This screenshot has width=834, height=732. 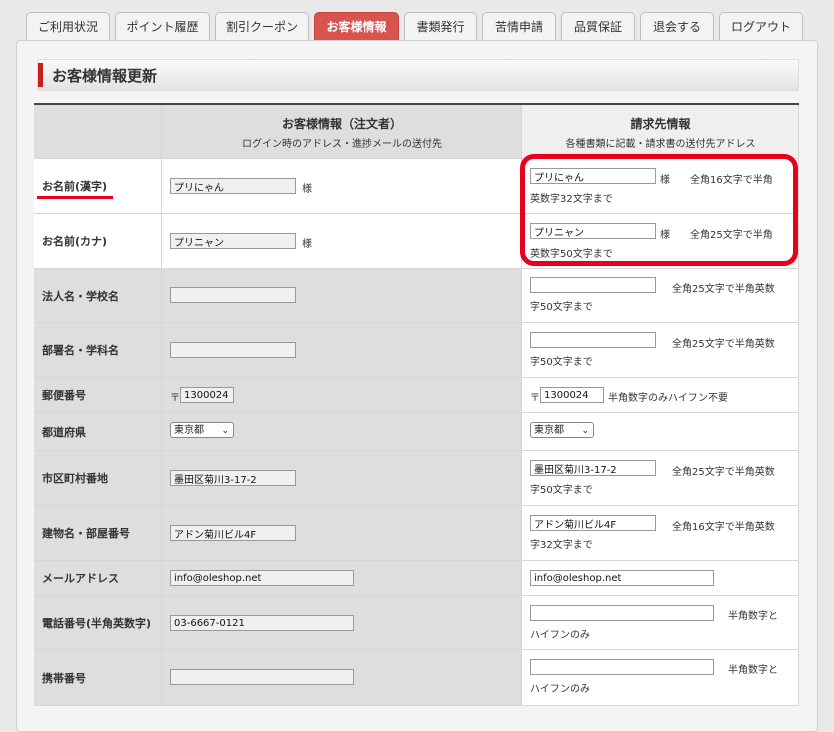 What do you see at coordinates (598, 26) in the screenshot?
I see `tab-quality: 品質保証` at bounding box center [598, 26].